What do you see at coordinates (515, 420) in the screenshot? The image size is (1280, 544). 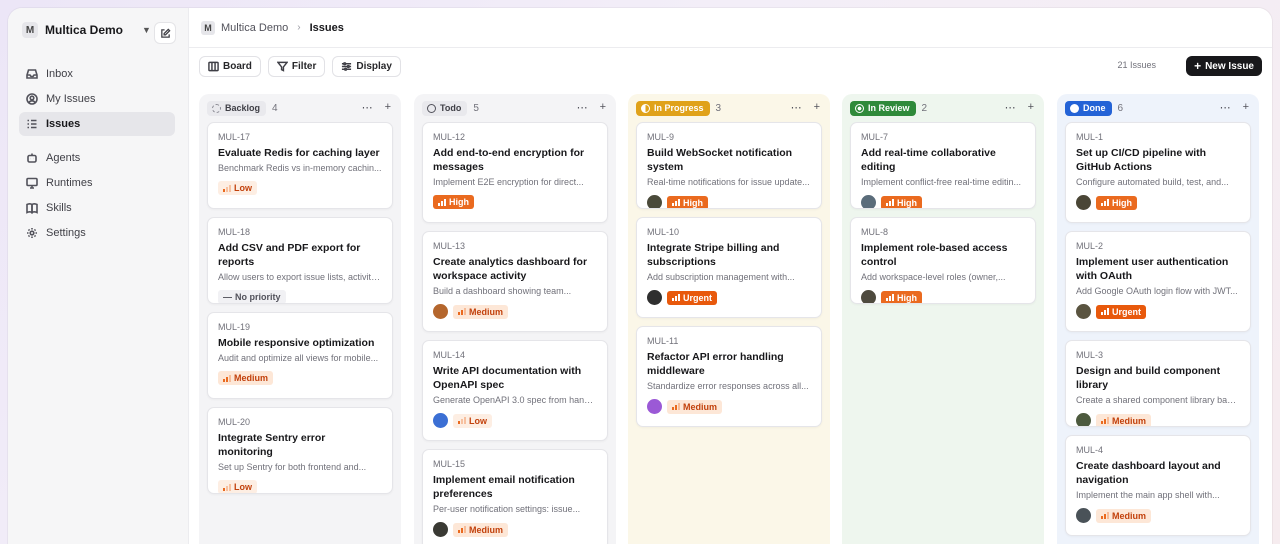 I see `issue-meta: Low` at bounding box center [515, 420].